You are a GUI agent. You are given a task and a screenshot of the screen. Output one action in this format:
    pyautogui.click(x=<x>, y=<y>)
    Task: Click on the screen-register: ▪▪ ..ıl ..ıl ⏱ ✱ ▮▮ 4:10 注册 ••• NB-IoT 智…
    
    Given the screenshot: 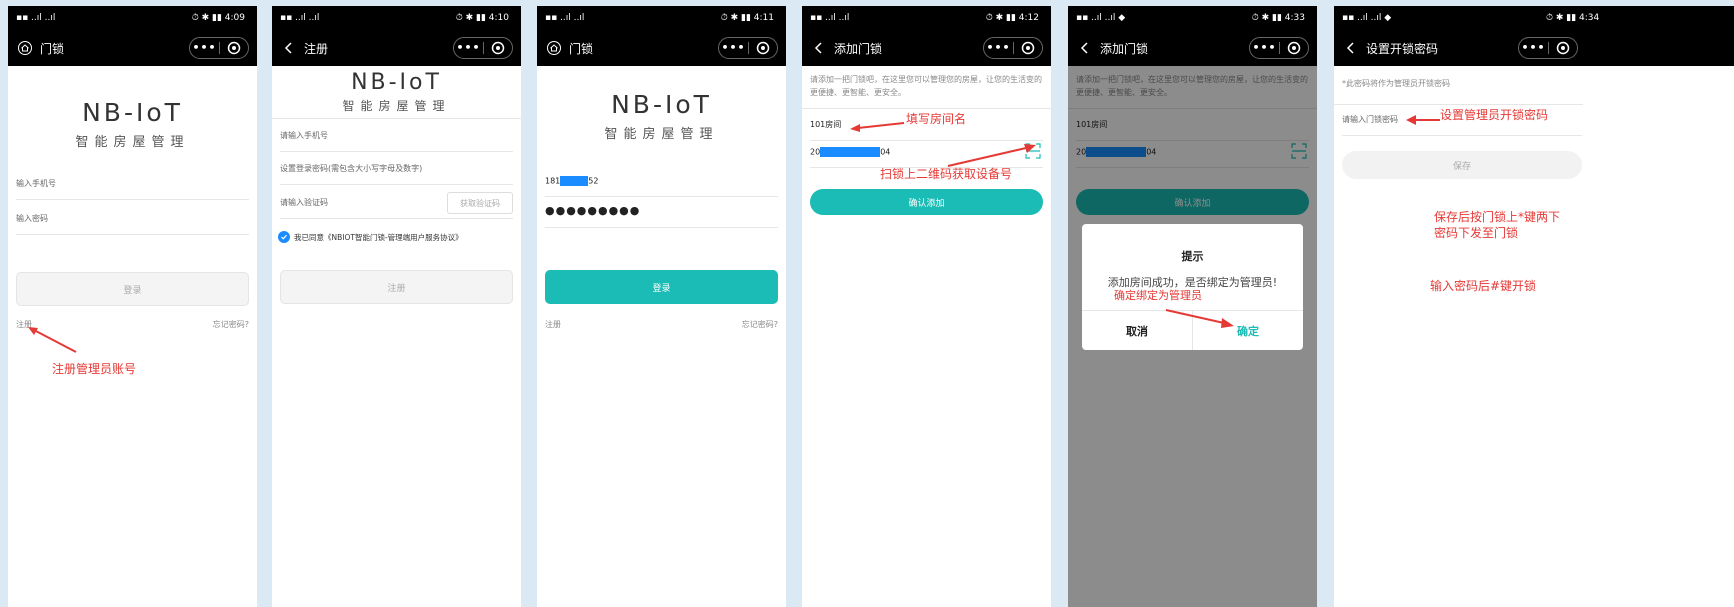 What is the action you would take?
    pyautogui.click(x=396, y=306)
    